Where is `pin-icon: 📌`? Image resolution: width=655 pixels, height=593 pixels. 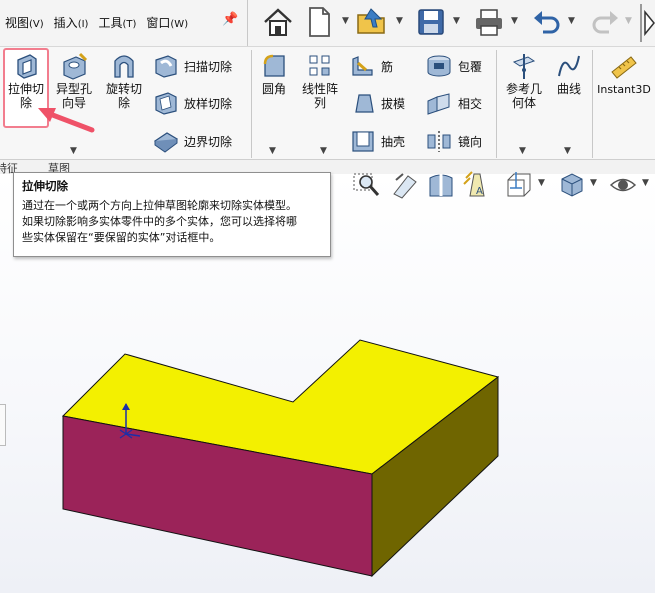
pin-icon: 📌 is located at coordinates (230, 19).